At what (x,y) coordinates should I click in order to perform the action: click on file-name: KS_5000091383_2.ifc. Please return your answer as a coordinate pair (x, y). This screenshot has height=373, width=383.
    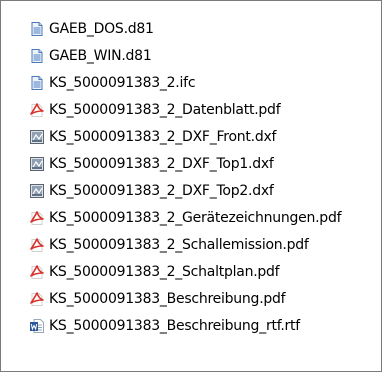
    Looking at the image, I should click on (122, 82).